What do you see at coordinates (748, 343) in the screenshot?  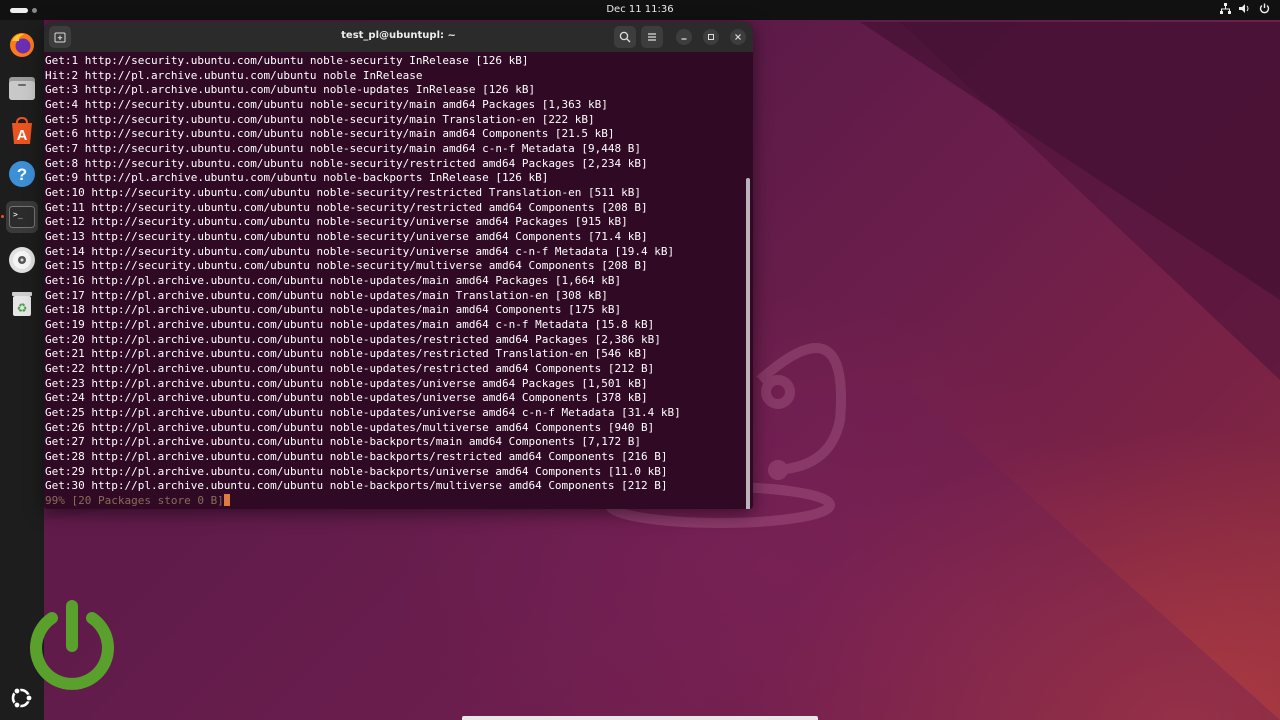 I see `terminal-scrollbar` at bounding box center [748, 343].